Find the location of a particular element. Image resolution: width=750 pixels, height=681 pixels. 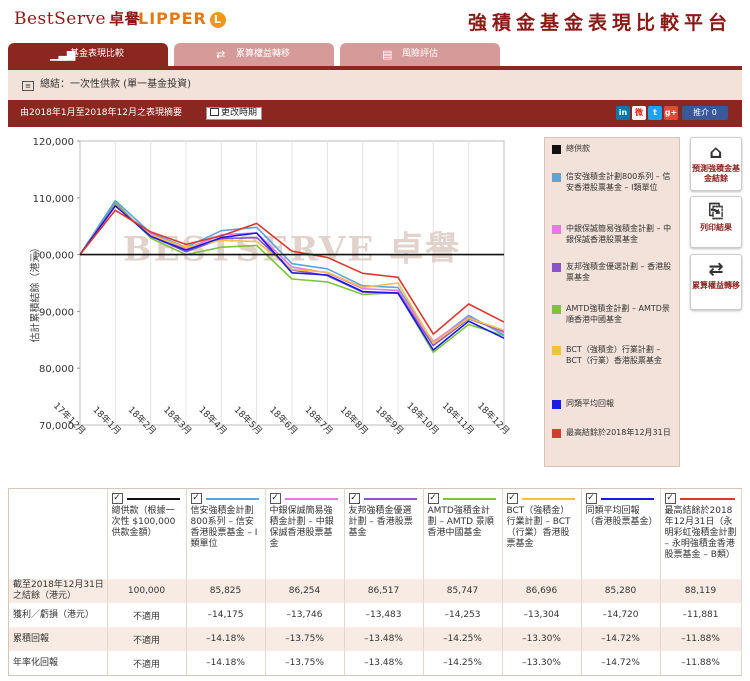

breadcrumb: ≡ 總結：一次性供款 (單一基金投資) is located at coordinates (375, 85).